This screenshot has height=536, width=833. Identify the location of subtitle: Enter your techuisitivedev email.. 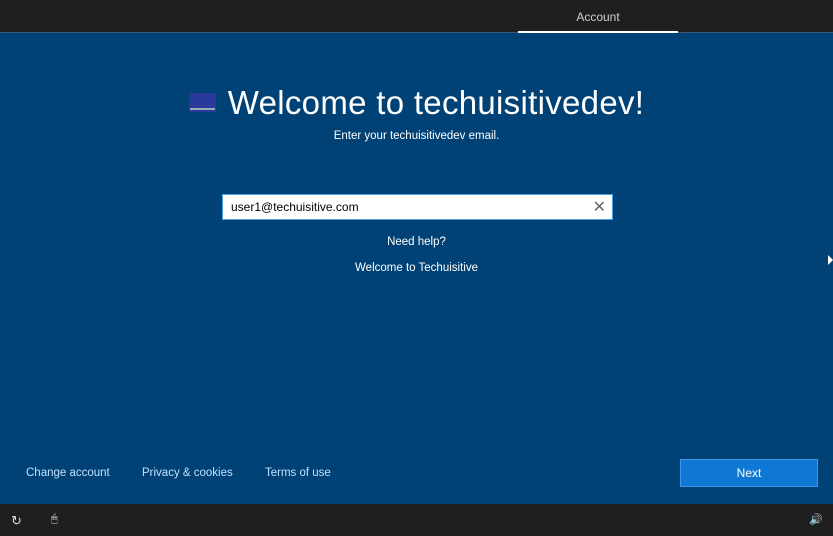
(416, 136).